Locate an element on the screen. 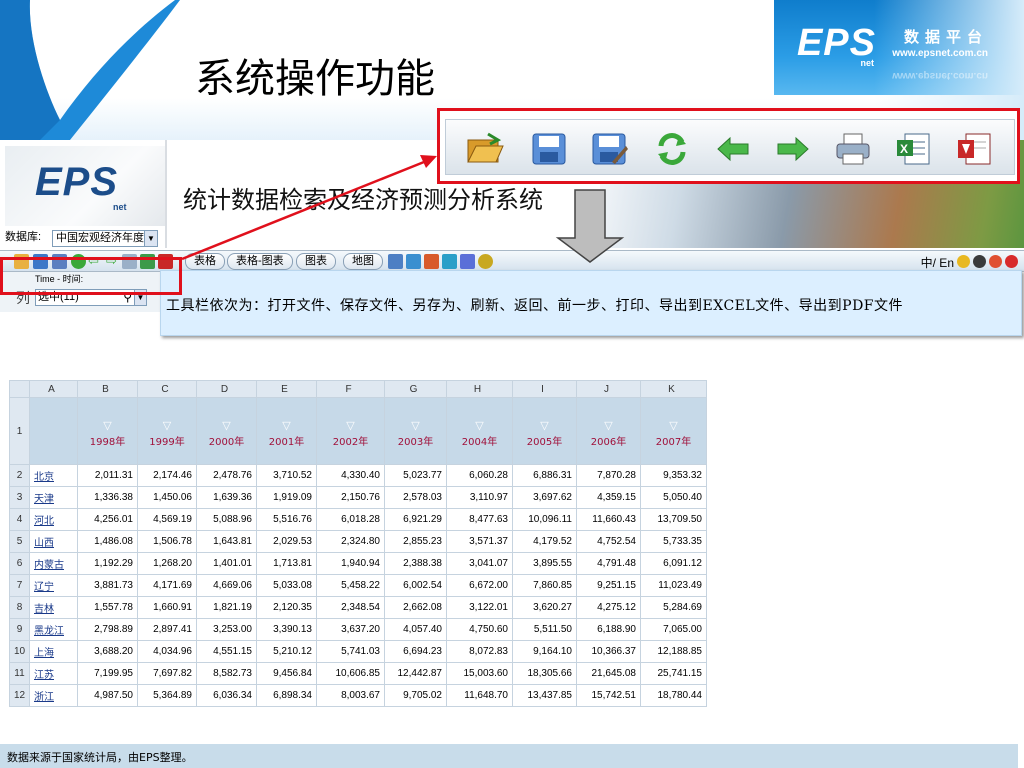  forward-icon is located at coordinates (793, 149).